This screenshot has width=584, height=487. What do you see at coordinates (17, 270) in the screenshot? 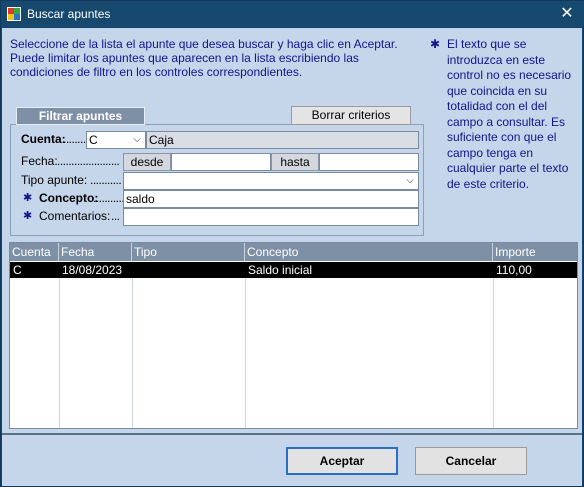
I see `cell-cuenta: C` at bounding box center [17, 270].